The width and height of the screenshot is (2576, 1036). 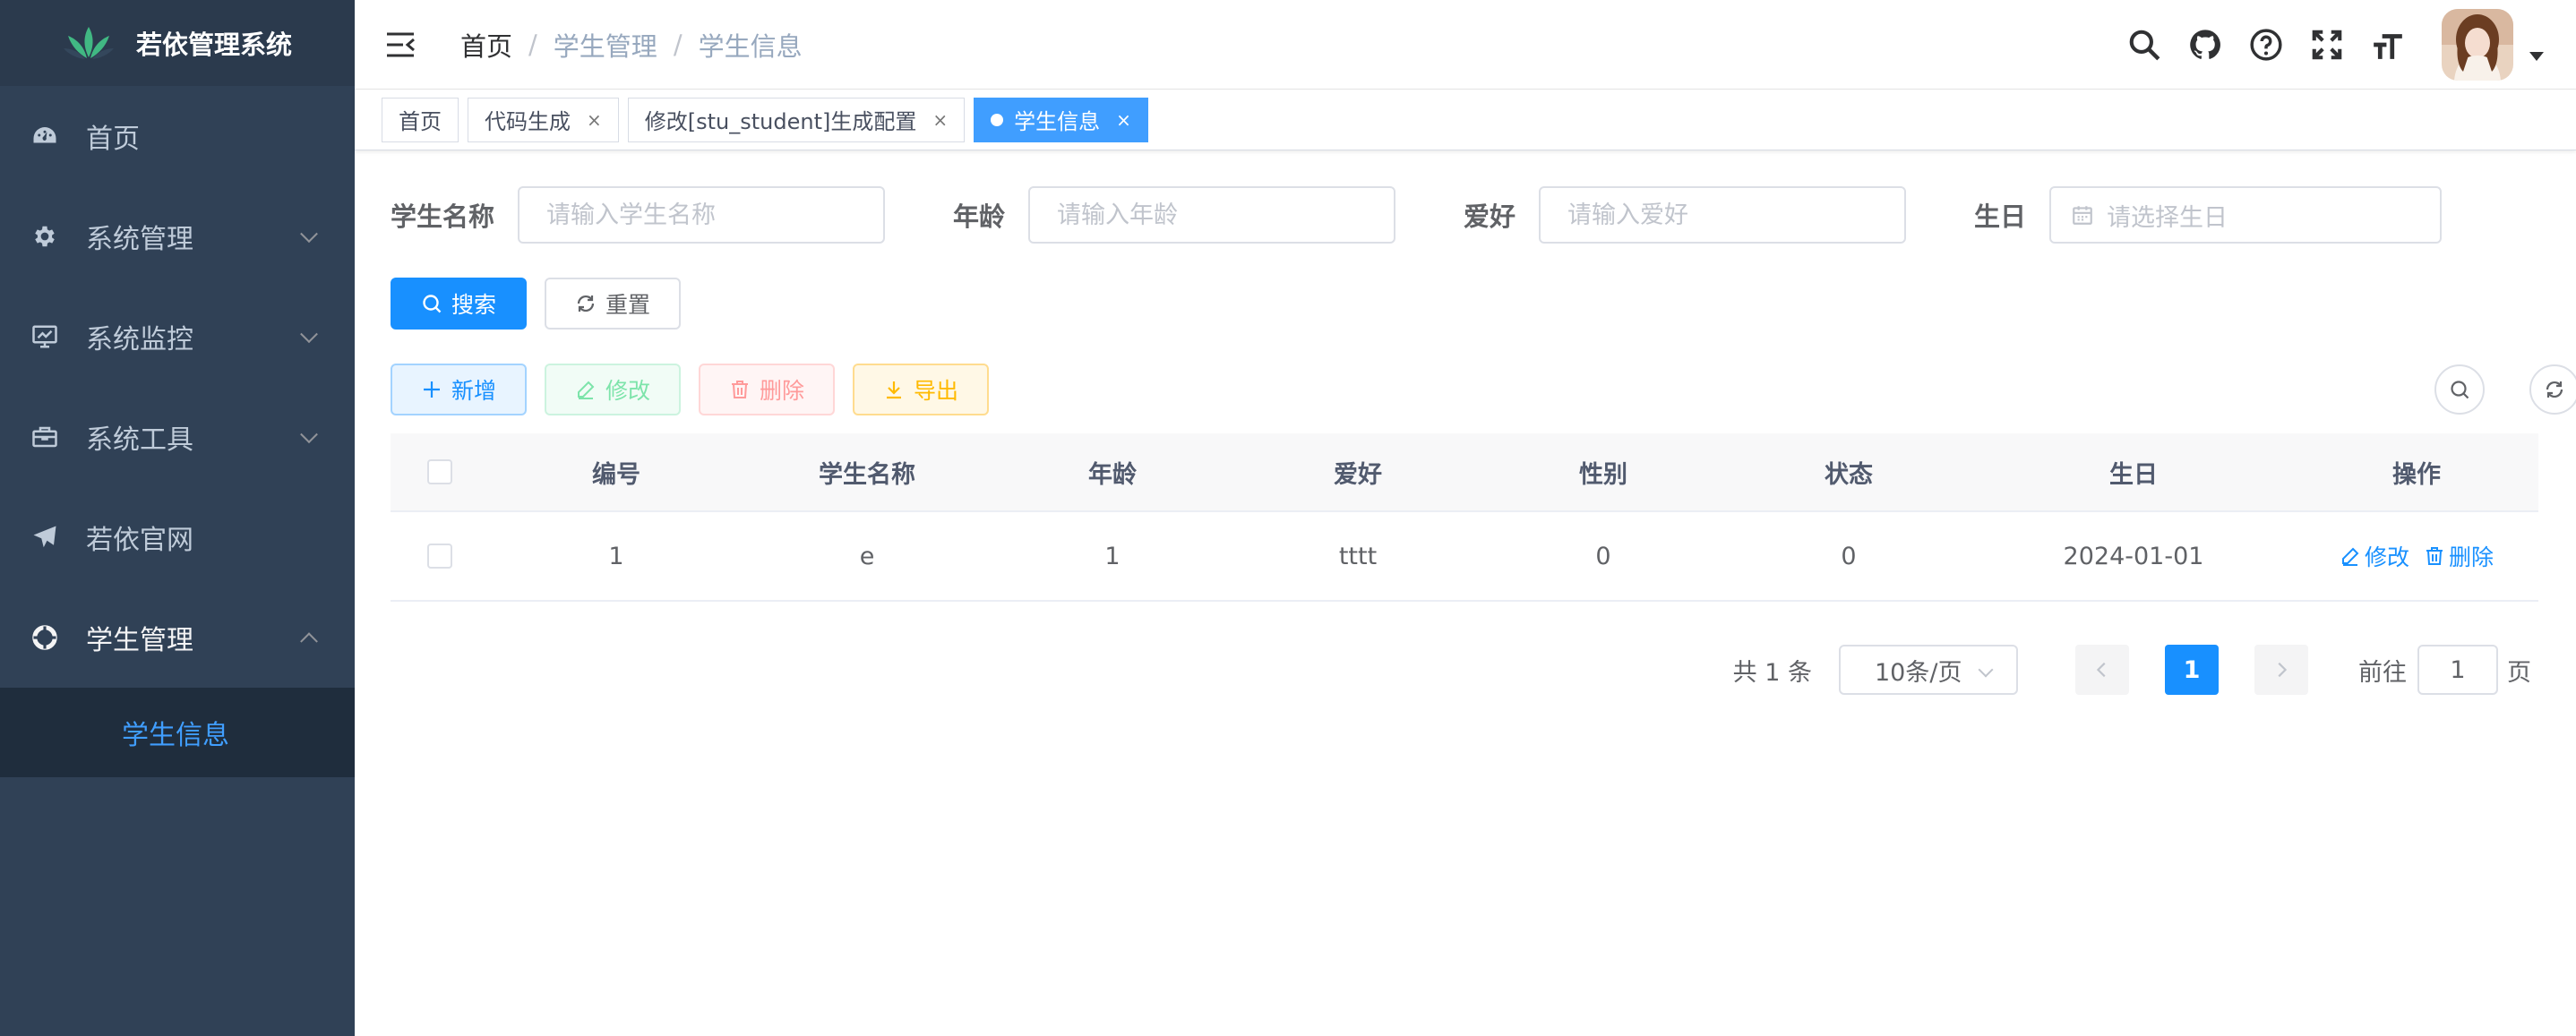 What do you see at coordinates (616, 556) in the screenshot?
I see `cell-id: 1` at bounding box center [616, 556].